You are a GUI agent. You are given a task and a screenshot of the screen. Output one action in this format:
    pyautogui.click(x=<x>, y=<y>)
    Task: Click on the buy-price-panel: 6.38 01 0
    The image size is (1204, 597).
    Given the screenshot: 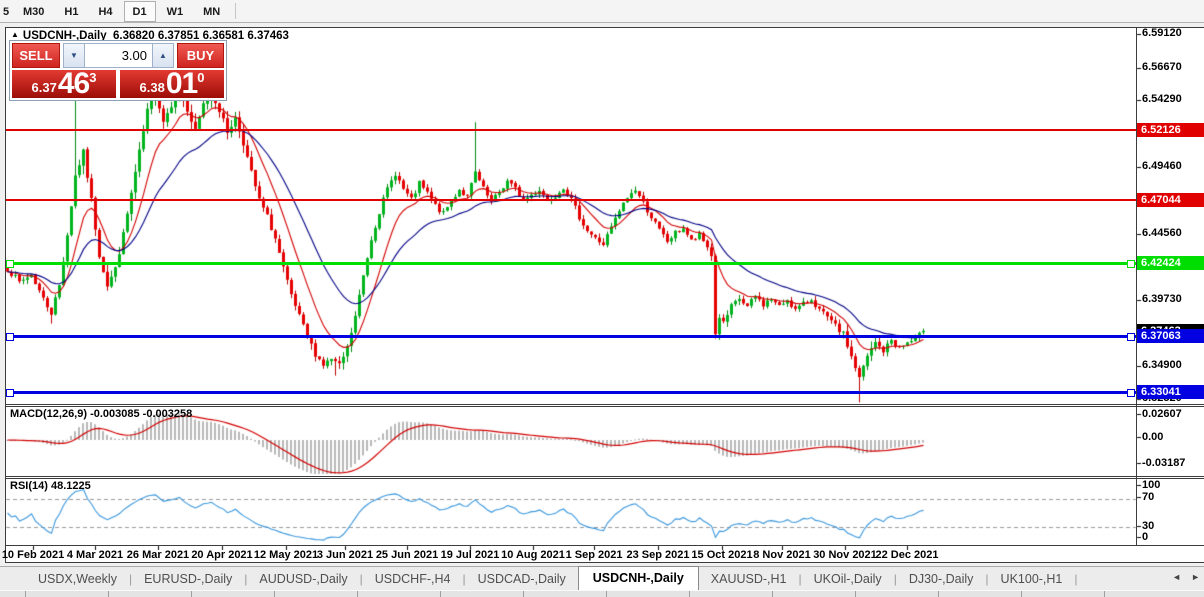 What is the action you would take?
    pyautogui.click(x=172, y=84)
    